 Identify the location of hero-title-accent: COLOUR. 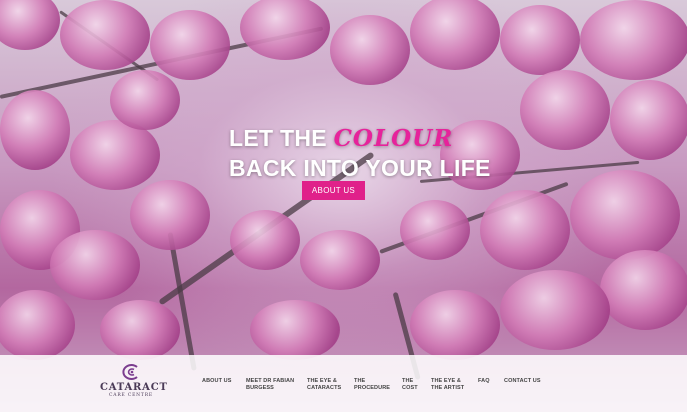
(393, 138).